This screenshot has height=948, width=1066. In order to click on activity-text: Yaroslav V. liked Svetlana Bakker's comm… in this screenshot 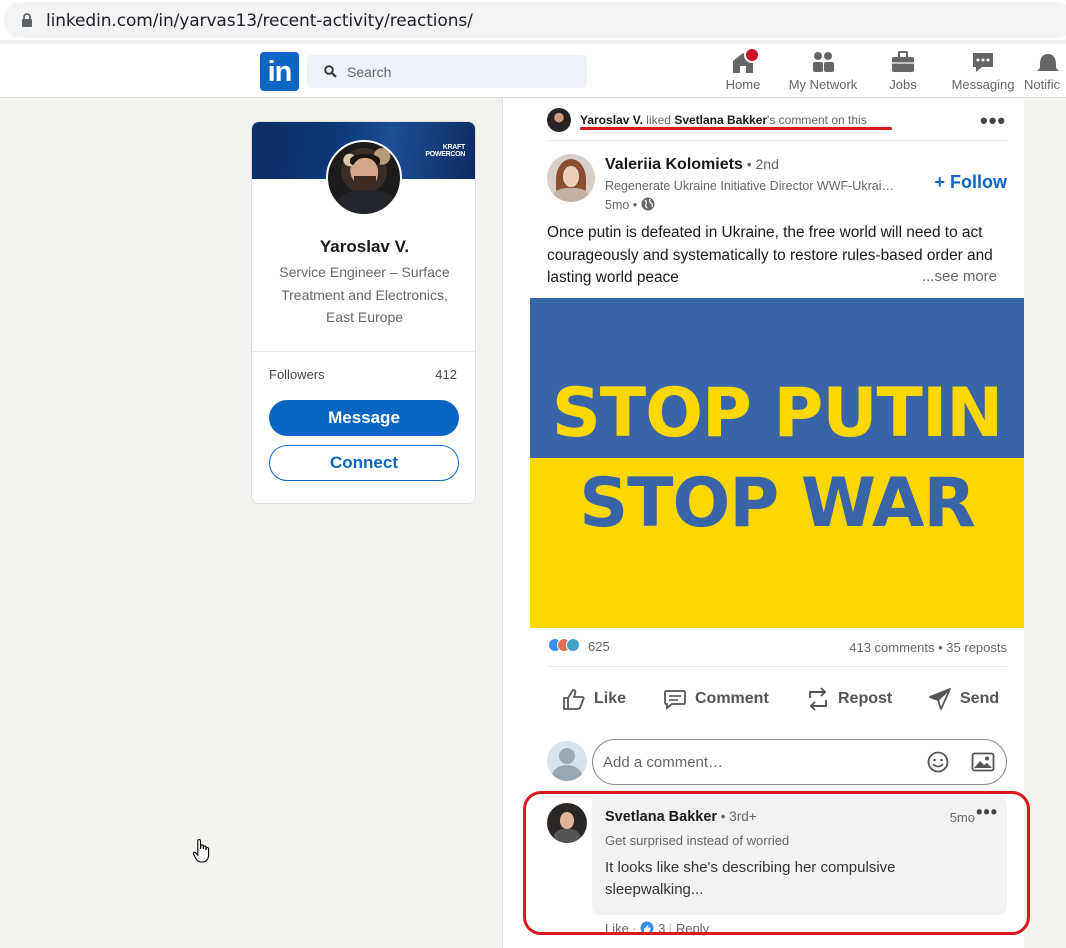, I will do `click(723, 120)`.